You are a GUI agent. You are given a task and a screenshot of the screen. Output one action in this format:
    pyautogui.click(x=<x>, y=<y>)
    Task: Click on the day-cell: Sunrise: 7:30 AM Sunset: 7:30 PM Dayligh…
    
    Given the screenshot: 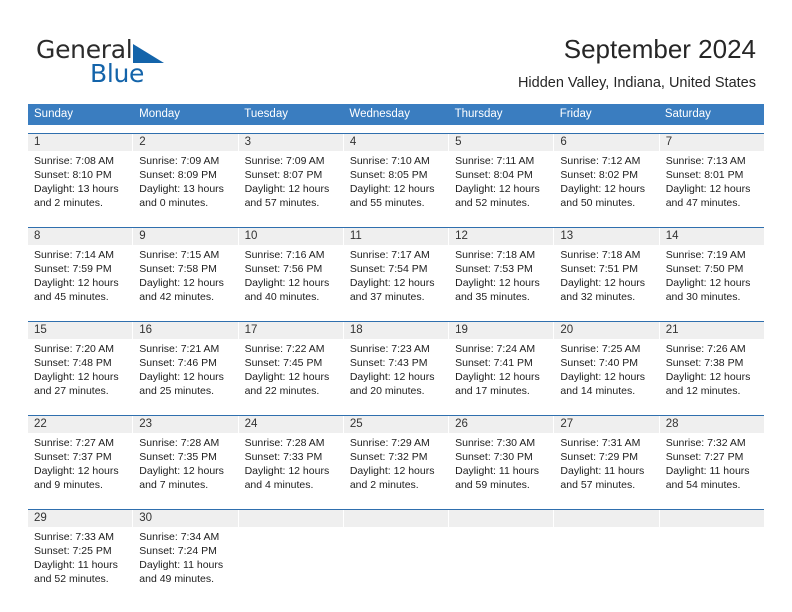 What is the action you would take?
    pyautogui.click(x=502, y=467)
    